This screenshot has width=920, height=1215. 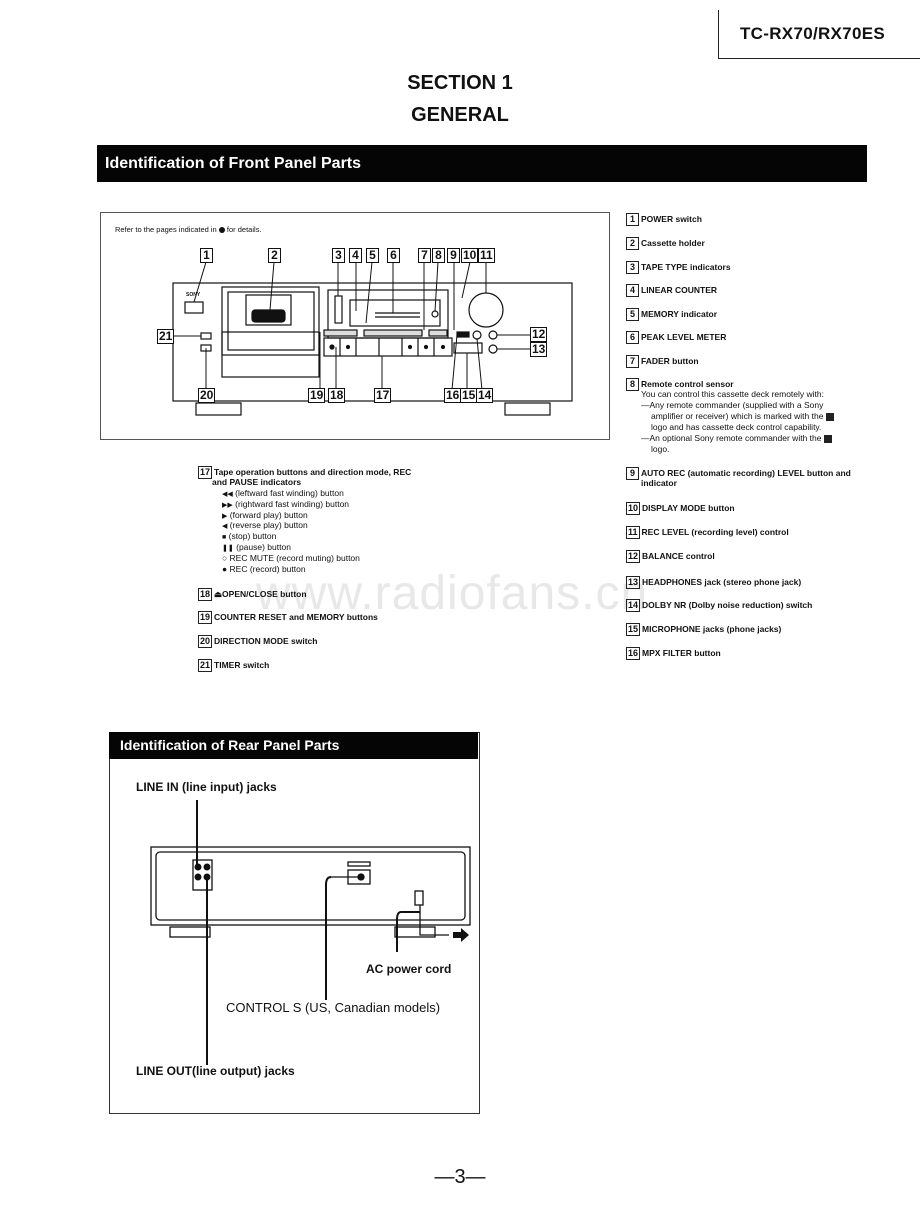 I want to click on tape-sub-reverse-play: ◀ (reverse play) button, so click(x=265, y=525).